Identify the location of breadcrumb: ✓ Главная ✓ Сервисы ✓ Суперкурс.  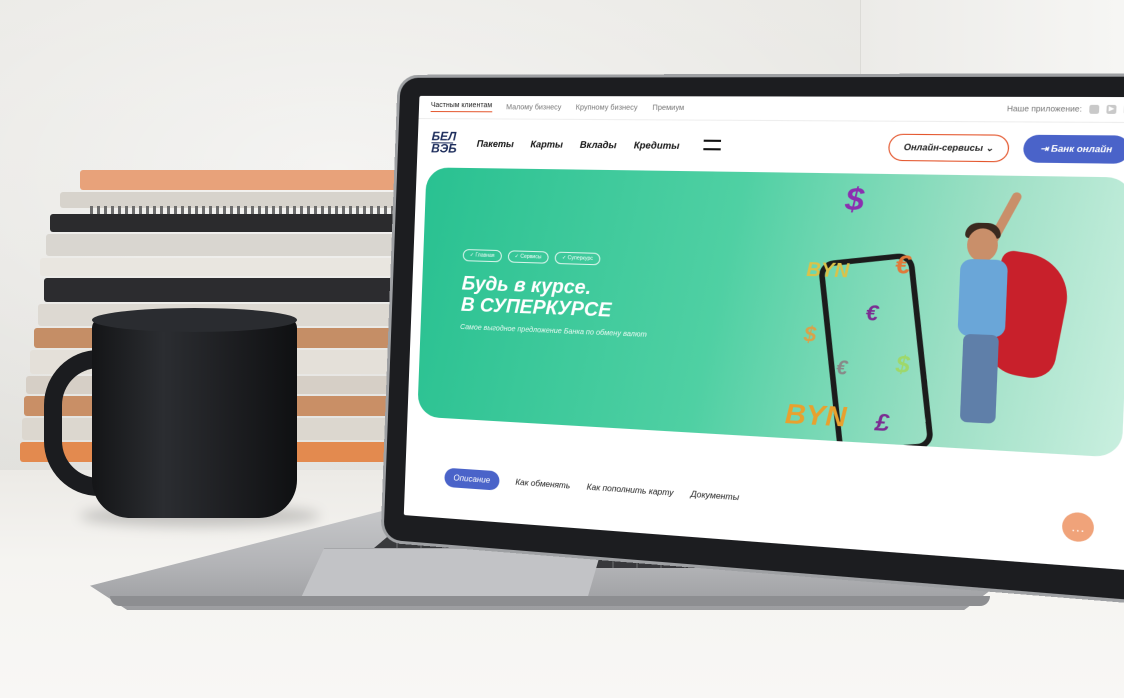
(531, 257).